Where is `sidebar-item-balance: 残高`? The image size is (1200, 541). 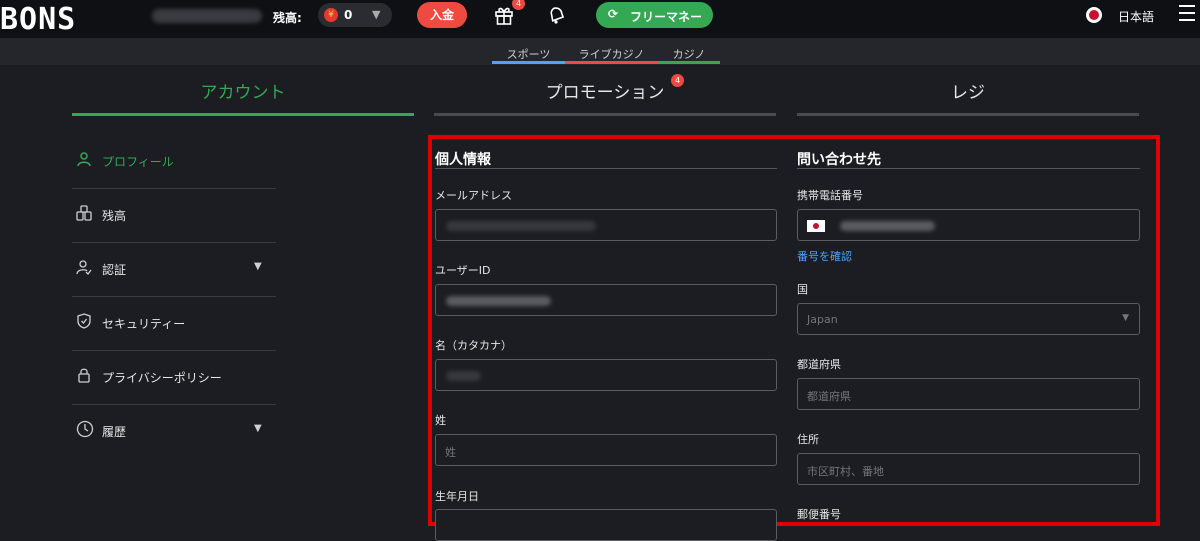
sidebar-item-balance: 残高 is located at coordinates (174, 216).